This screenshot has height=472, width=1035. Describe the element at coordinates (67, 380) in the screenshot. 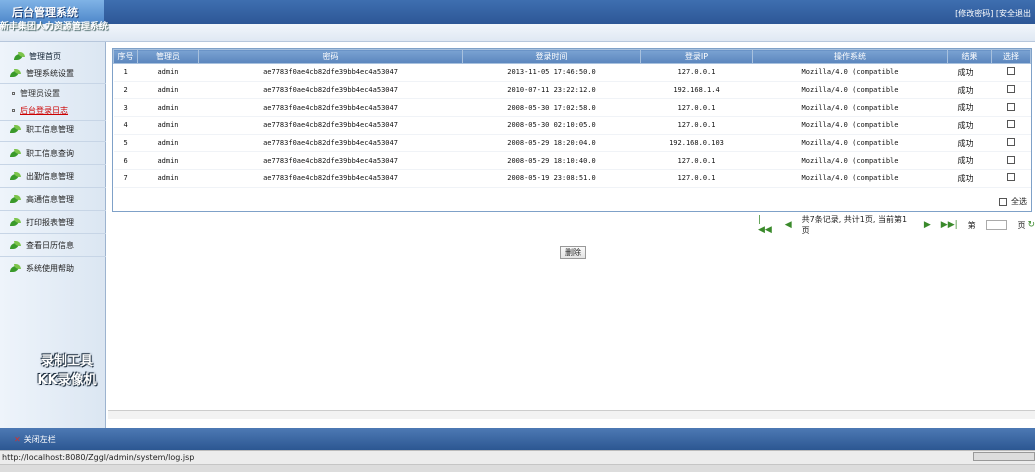

I see `watermark-line2: KK录像机` at that location.